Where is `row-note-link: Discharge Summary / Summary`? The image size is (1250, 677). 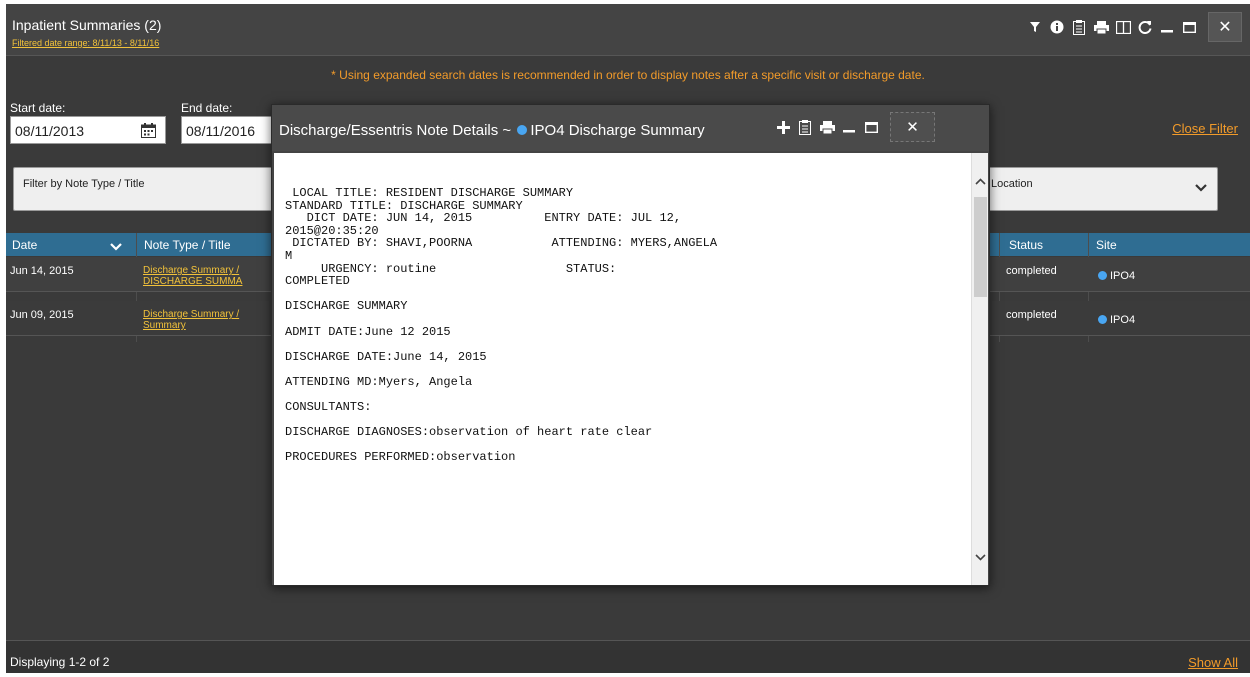
row-note-link: Discharge Summary / Summary is located at coordinates (191, 320).